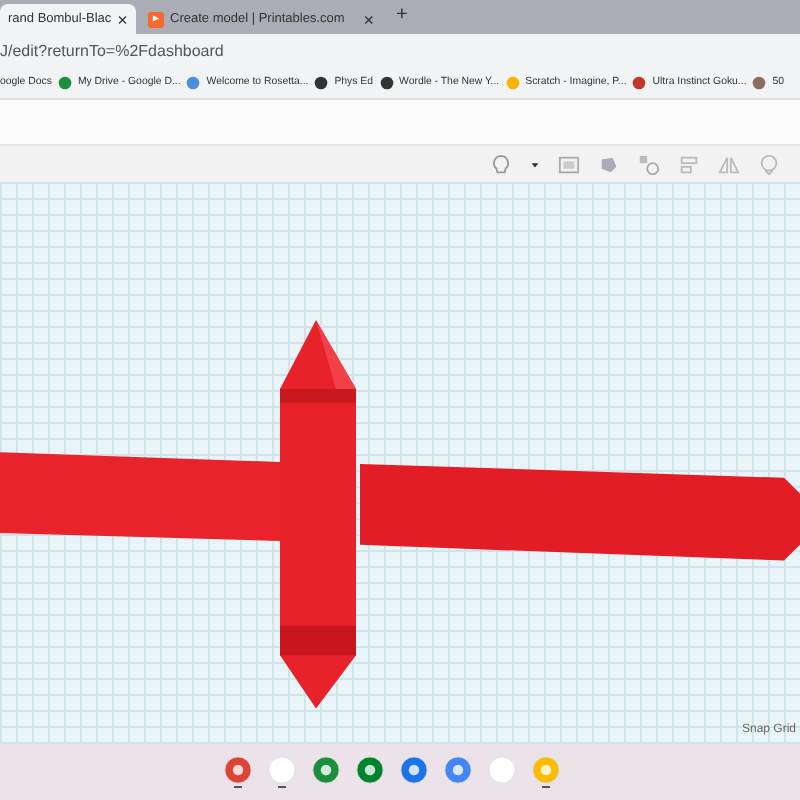 The image size is (800, 800). Describe the element at coordinates (501, 164) in the screenshot. I see `lightbulb-icon` at that location.